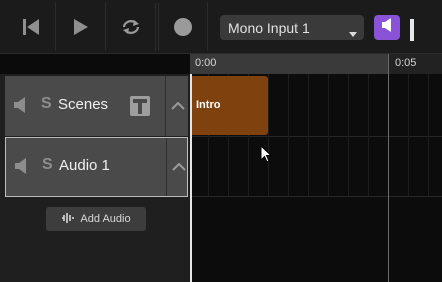 This screenshot has height=282, width=442. I want to click on speaker-icon, so click(387, 27).